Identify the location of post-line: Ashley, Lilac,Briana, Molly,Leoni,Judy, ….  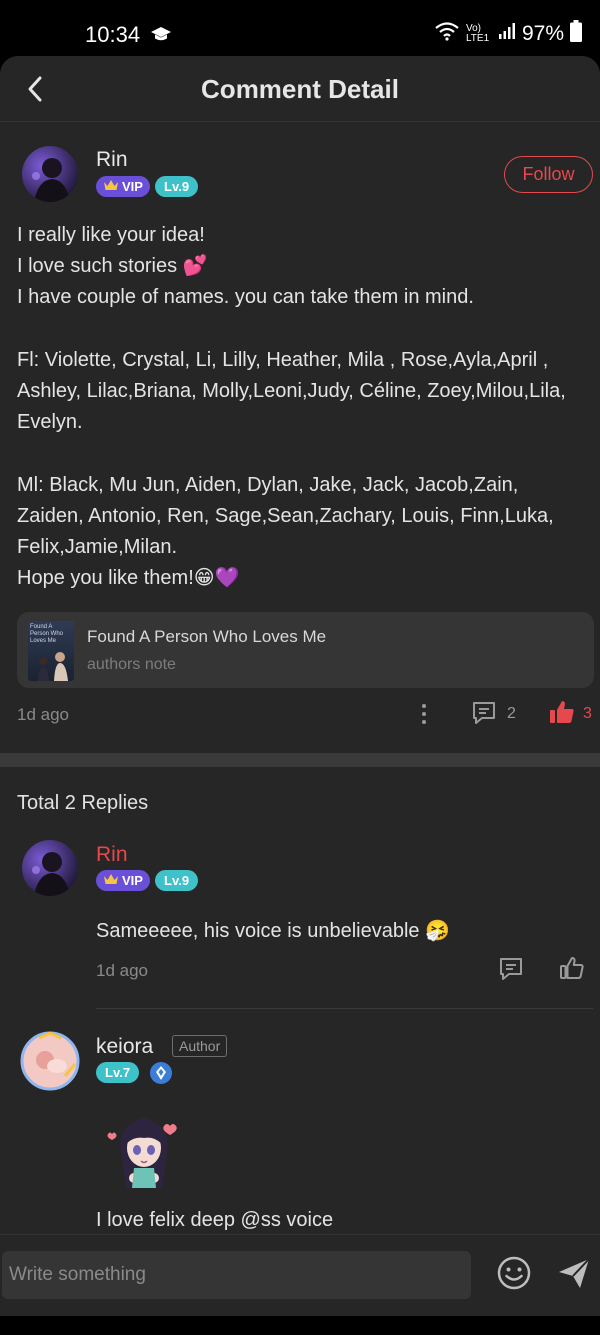
(291, 391).